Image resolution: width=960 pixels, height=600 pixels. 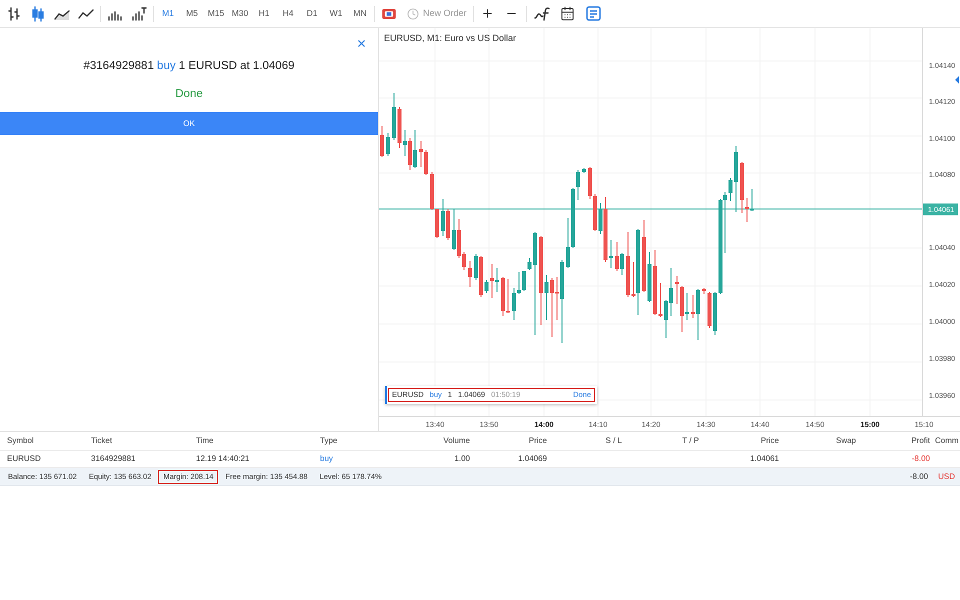 What do you see at coordinates (413, 14) in the screenshot?
I see `clock-icon` at bounding box center [413, 14].